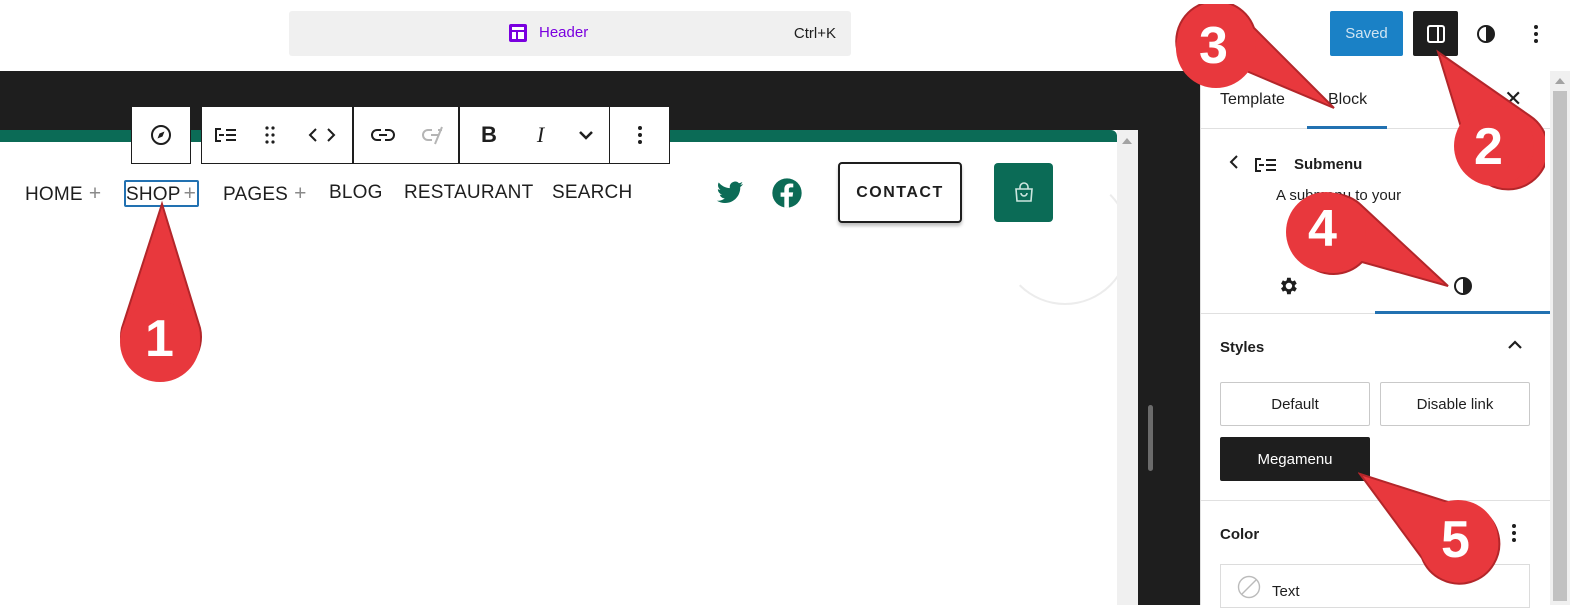 The width and height of the screenshot is (1570, 608). Describe the element at coordinates (518, 33) in the screenshot. I see `layout-icon` at that location.